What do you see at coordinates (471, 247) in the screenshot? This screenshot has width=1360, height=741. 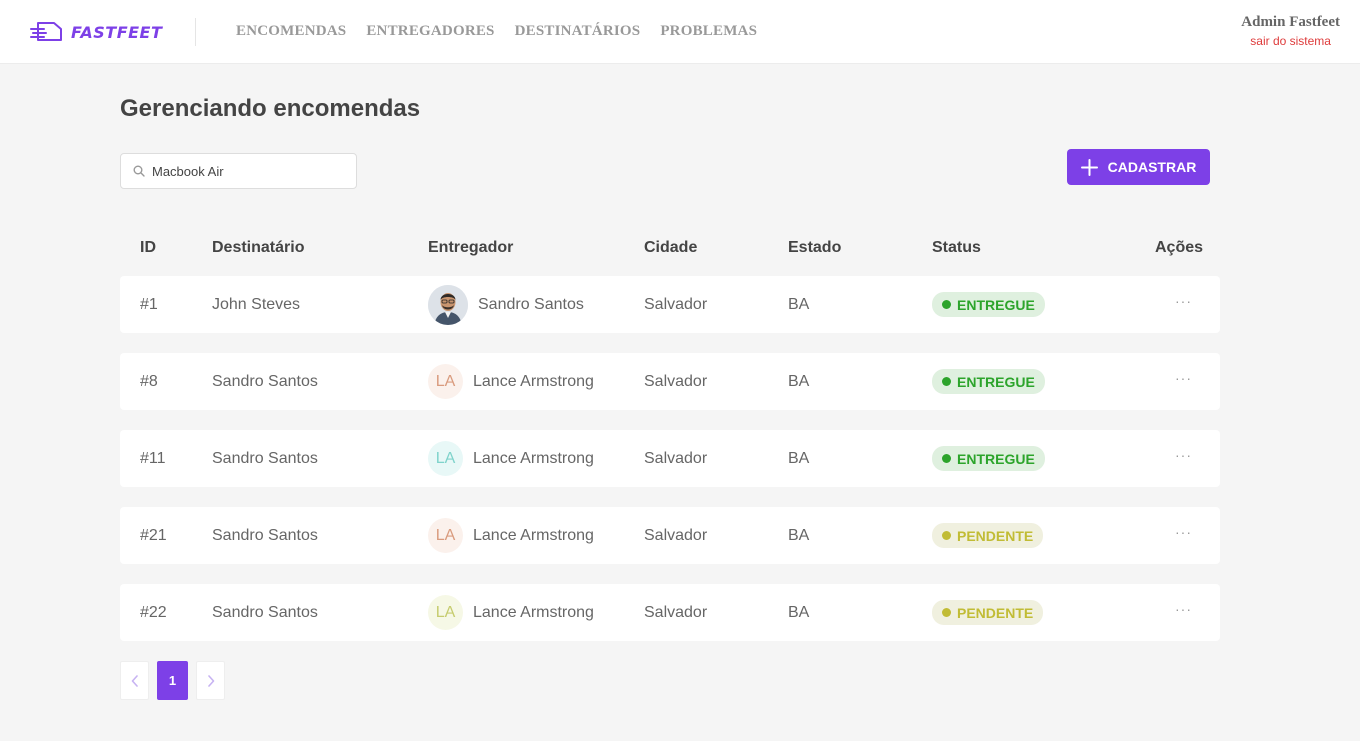 I see `column-header-courier: Entregador` at bounding box center [471, 247].